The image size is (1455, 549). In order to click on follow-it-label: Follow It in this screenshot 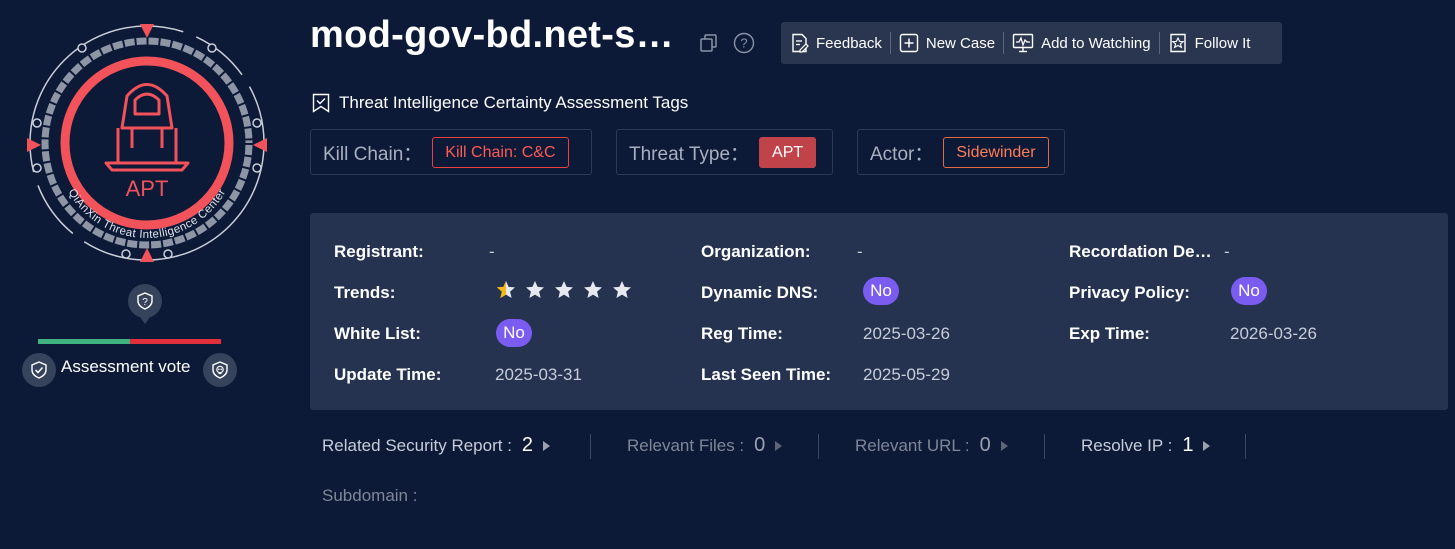, I will do `click(1222, 43)`.